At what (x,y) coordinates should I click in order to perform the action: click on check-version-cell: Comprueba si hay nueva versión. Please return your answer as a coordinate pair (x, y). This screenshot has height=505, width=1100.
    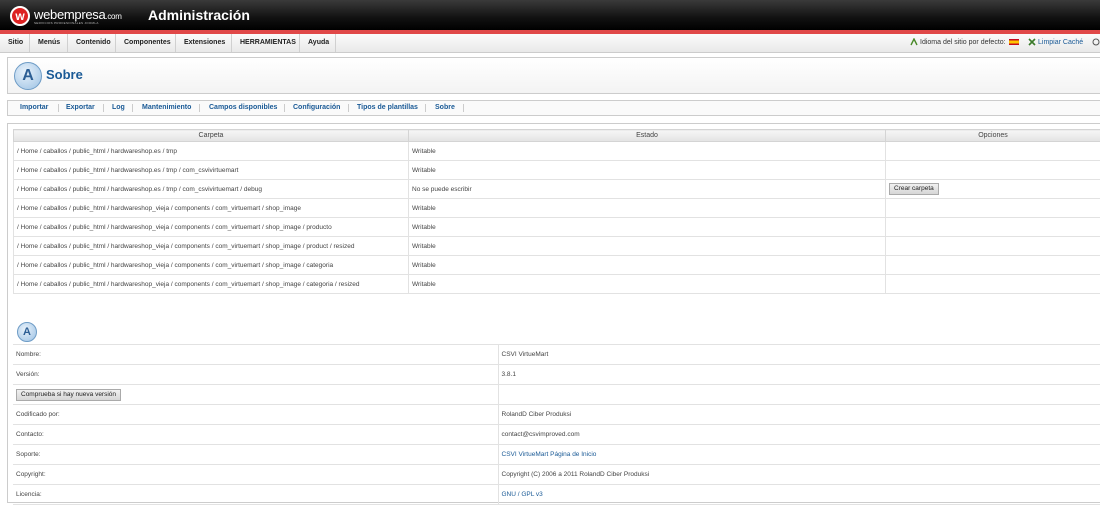
    Looking at the image, I should click on (255, 395).